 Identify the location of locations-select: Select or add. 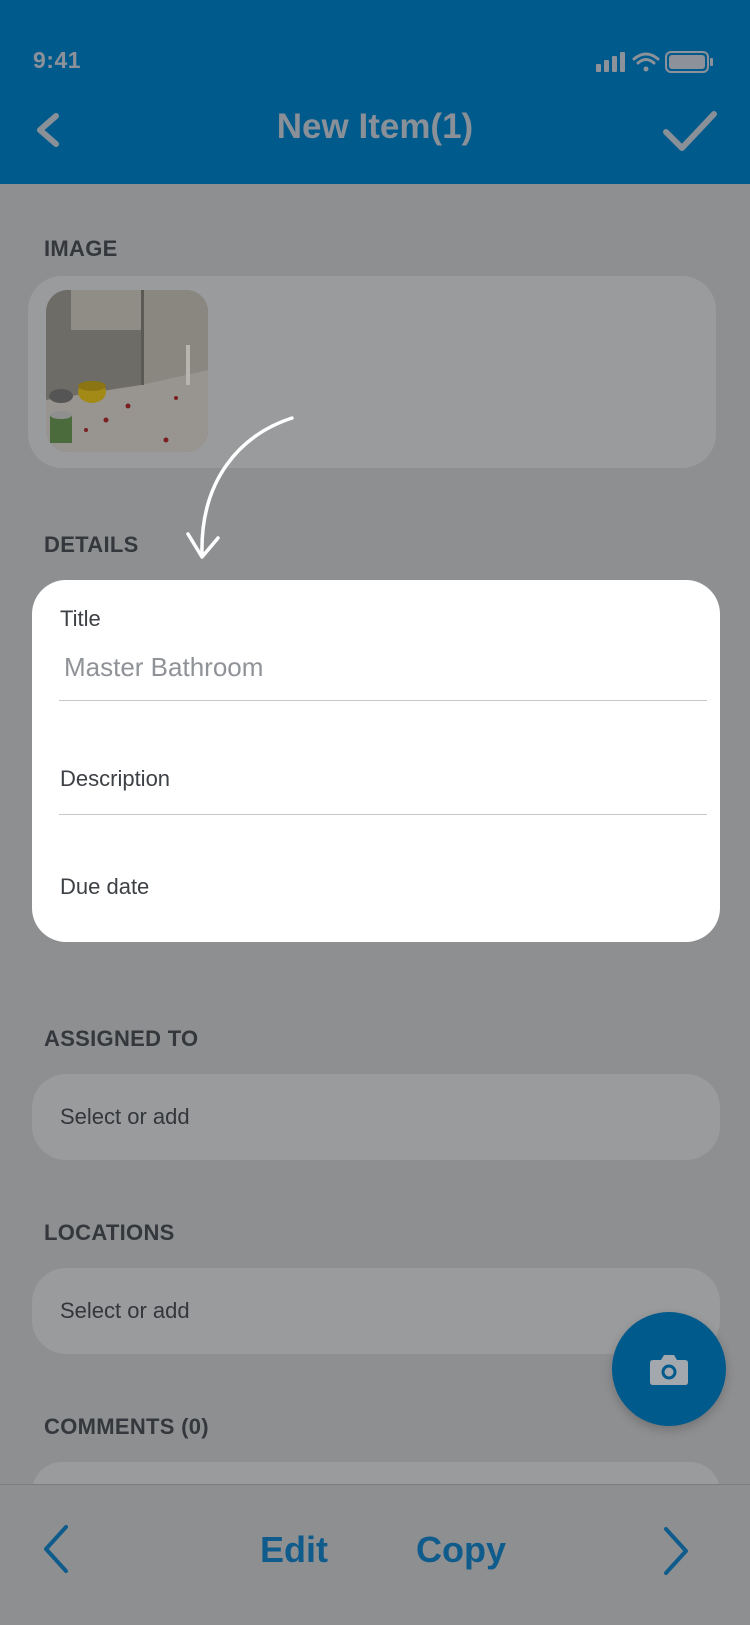
(376, 1311).